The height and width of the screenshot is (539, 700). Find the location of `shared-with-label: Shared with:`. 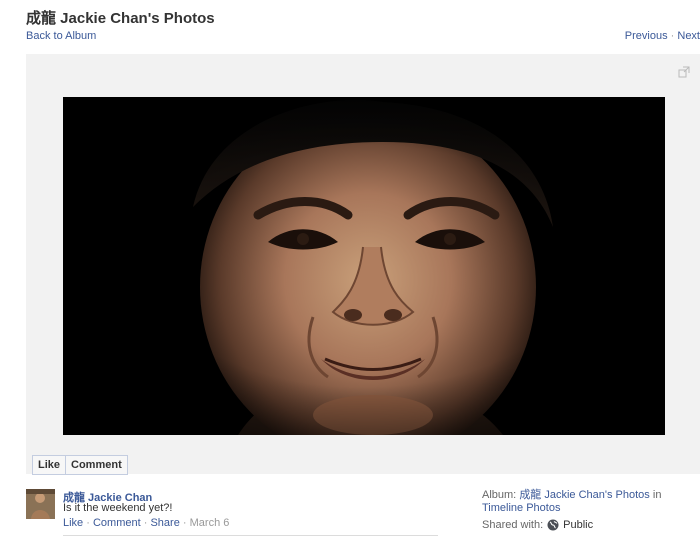

shared-with-label: Shared with: is located at coordinates (513, 525).